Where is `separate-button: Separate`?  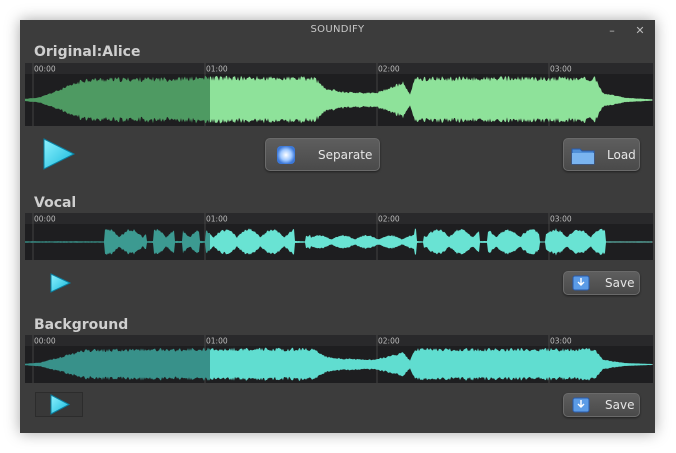
separate-button: Separate is located at coordinates (322, 154).